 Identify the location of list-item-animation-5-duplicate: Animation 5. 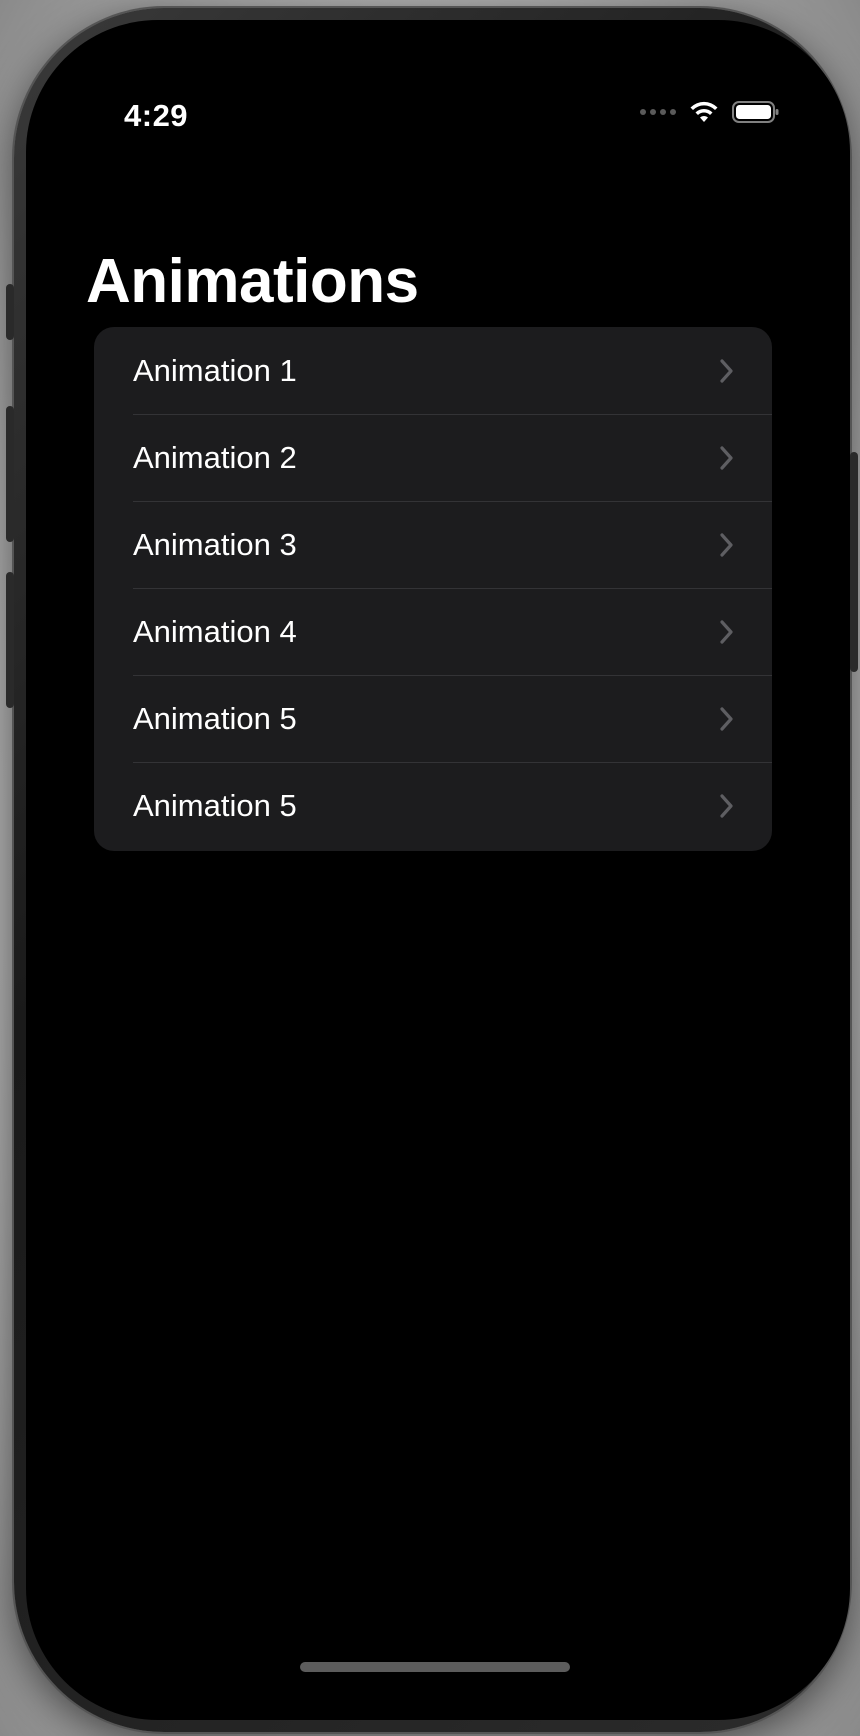
(433, 805).